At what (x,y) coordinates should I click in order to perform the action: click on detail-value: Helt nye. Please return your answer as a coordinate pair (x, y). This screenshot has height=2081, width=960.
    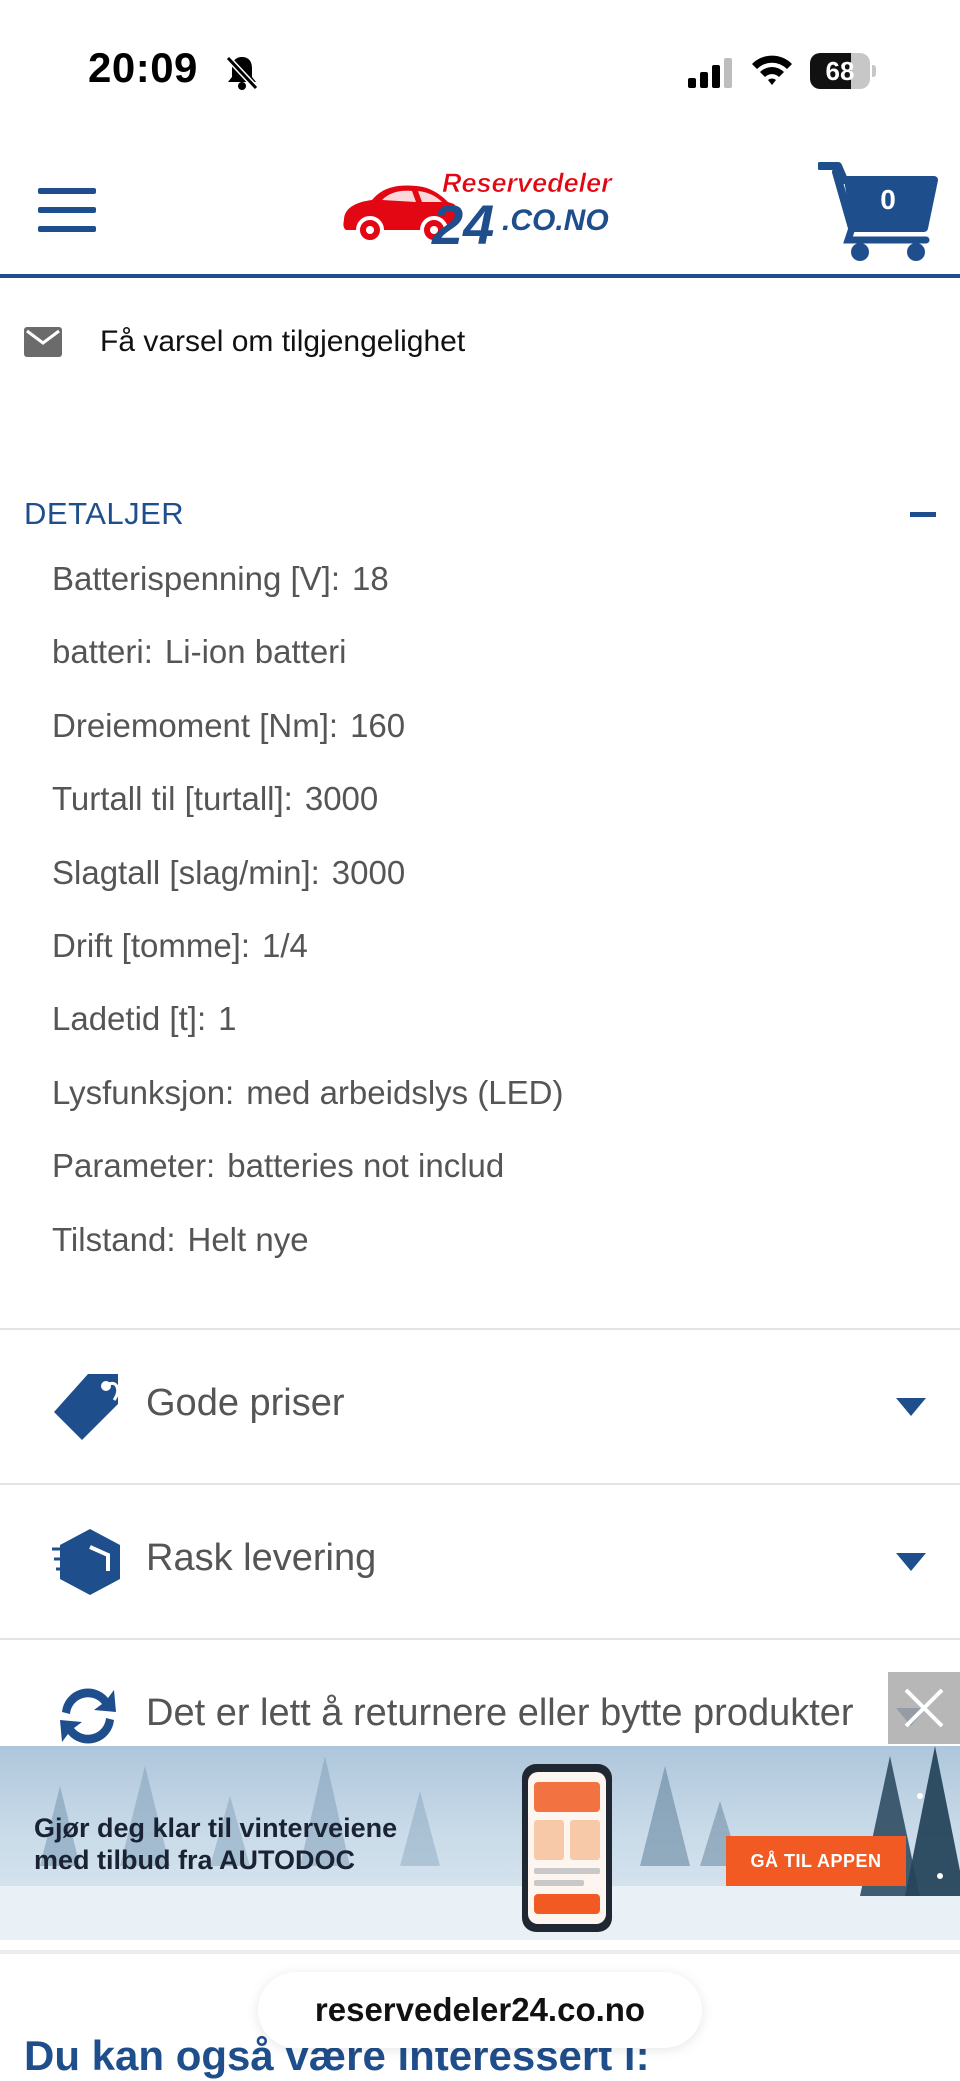
    Looking at the image, I should click on (248, 1239).